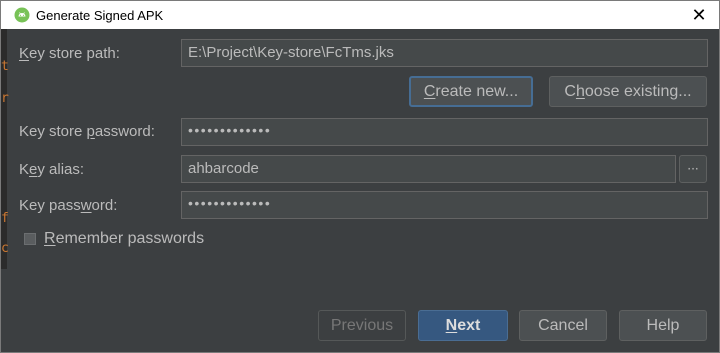 This screenshot has width=720, height=353. What do you see at coordinates (444, 53) in the screenshot?
I see `key-store-path-field: E:\Project\Key-store\FcTms.jks` at bounding box center [444, 53].